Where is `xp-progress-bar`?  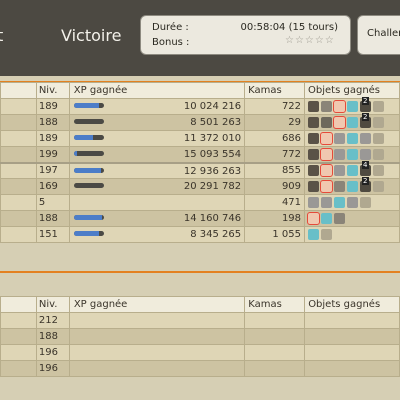 xp-progress-bar is located at coordinates (88, 170).